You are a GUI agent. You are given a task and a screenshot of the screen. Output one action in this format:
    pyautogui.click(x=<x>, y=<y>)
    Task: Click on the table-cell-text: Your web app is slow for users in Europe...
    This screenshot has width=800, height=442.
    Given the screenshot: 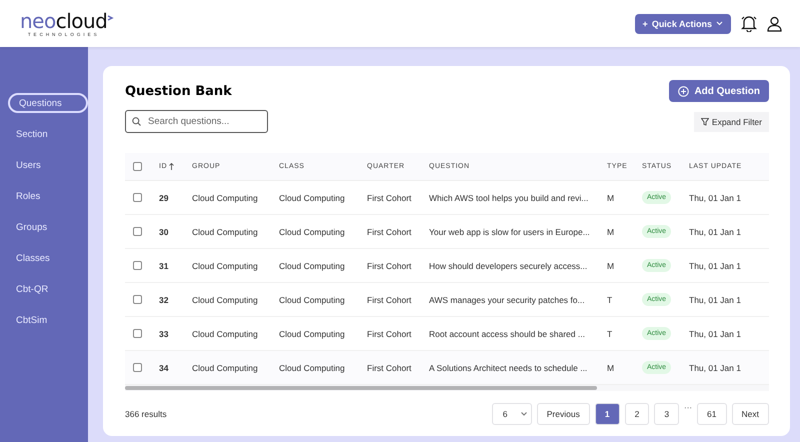 What is the action you would take?
    pyautogui.click(x=510, y=231)
    